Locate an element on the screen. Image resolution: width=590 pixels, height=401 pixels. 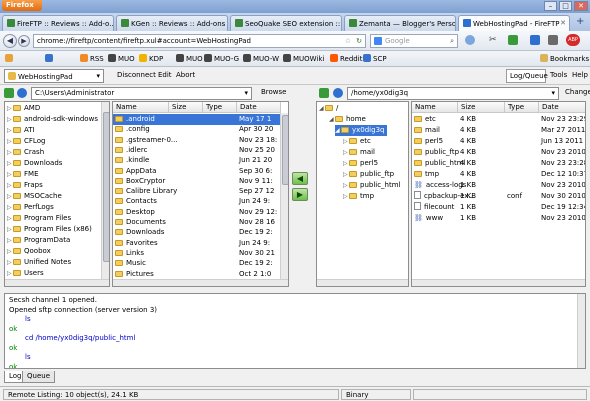
remote-file-row: perl5 4 KB Jun 13 2011 is located at coordinates (498, 141).